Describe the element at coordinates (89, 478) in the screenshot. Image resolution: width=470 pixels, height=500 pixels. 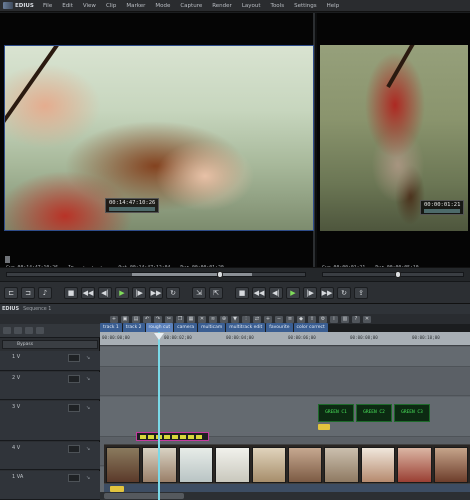
I see `track-expand-icon-5: ↘` at that location.